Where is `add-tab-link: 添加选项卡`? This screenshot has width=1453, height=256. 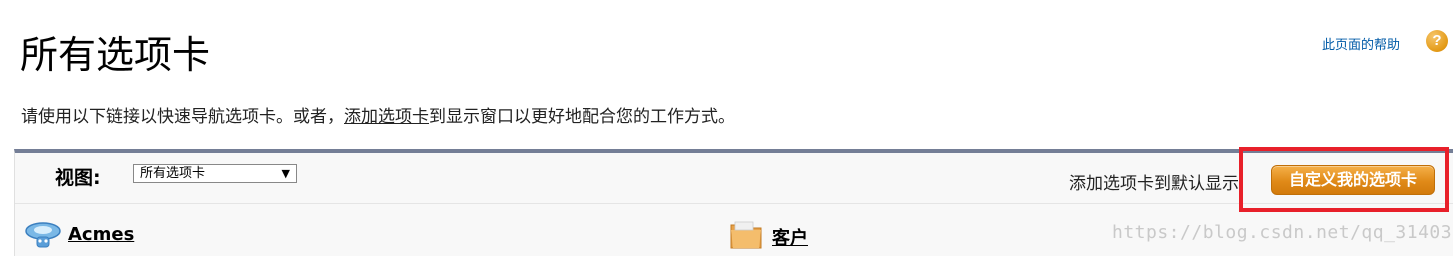
add-tab-link: 添加选项卡 is located at coordinates (386, 117).